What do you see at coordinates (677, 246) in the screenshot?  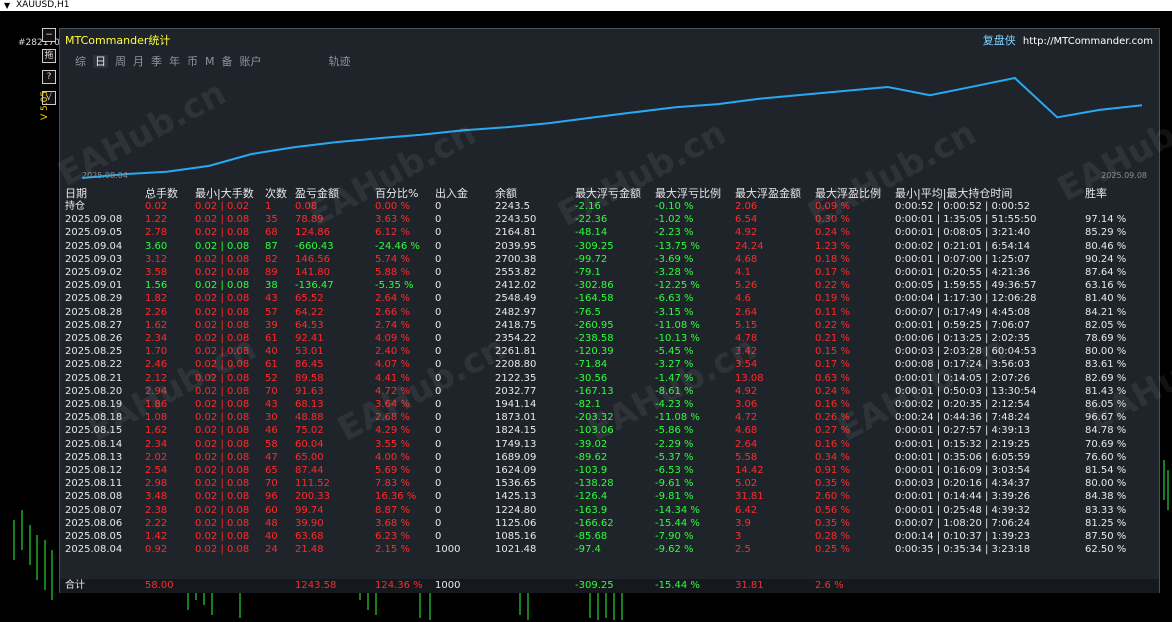 I see `table-cell: -13.75 %` at bounding box center [677, 246].